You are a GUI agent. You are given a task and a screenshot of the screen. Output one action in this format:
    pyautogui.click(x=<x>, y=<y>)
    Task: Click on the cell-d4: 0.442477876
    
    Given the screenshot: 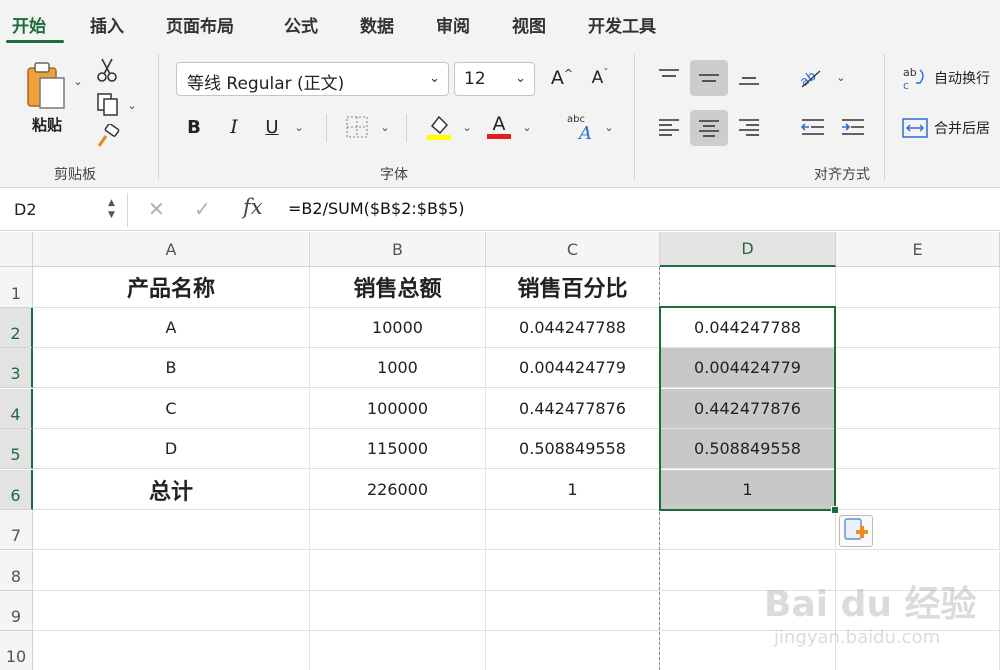 What is the action you would take?
    pyautogui.click(x=748, y=409)
    